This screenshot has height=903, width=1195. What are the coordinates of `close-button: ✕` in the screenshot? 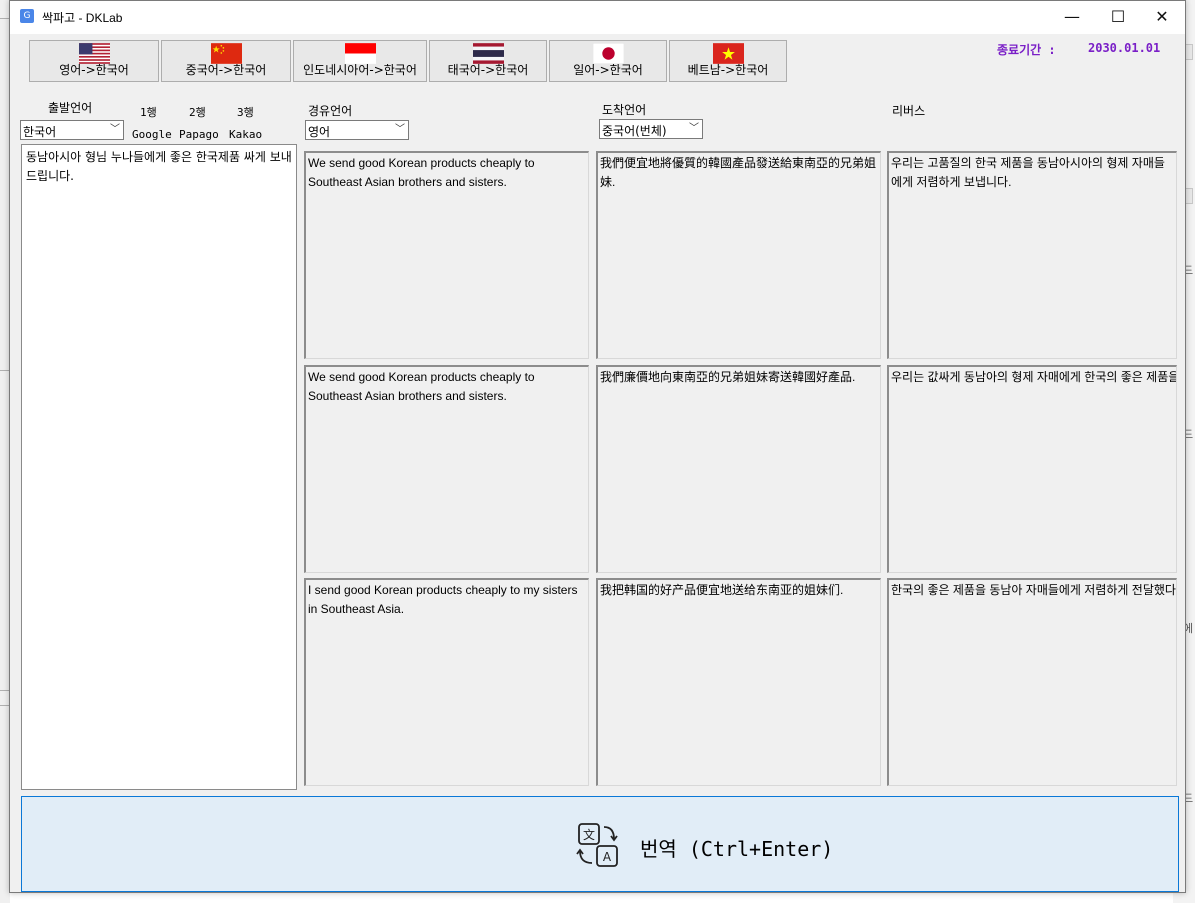 It's located at (1162, 17).